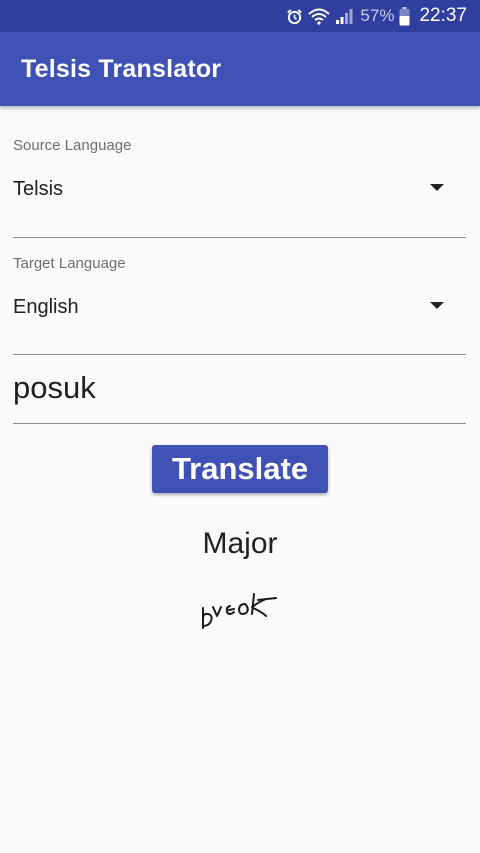 Image resolution: width=480 pixels, height=853 pixels. I want to click on target-language-value: English, so click(46, 307).